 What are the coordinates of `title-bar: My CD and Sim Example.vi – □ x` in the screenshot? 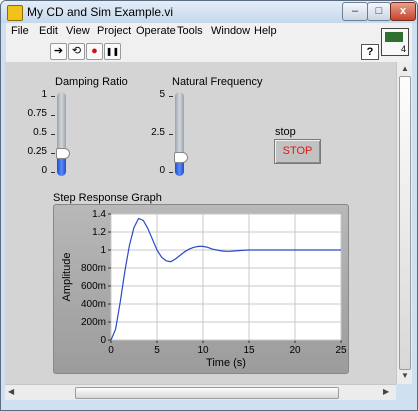 It's located at (209, 12).